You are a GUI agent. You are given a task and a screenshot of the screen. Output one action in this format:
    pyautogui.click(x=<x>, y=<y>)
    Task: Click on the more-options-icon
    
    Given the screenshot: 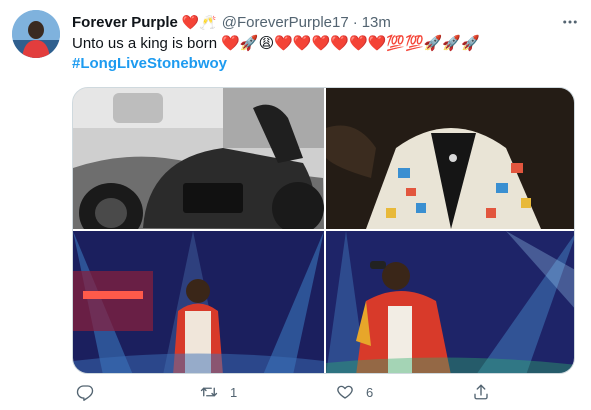 What is the action you would take?
    pyautogui.click(x=570, y=22)
    